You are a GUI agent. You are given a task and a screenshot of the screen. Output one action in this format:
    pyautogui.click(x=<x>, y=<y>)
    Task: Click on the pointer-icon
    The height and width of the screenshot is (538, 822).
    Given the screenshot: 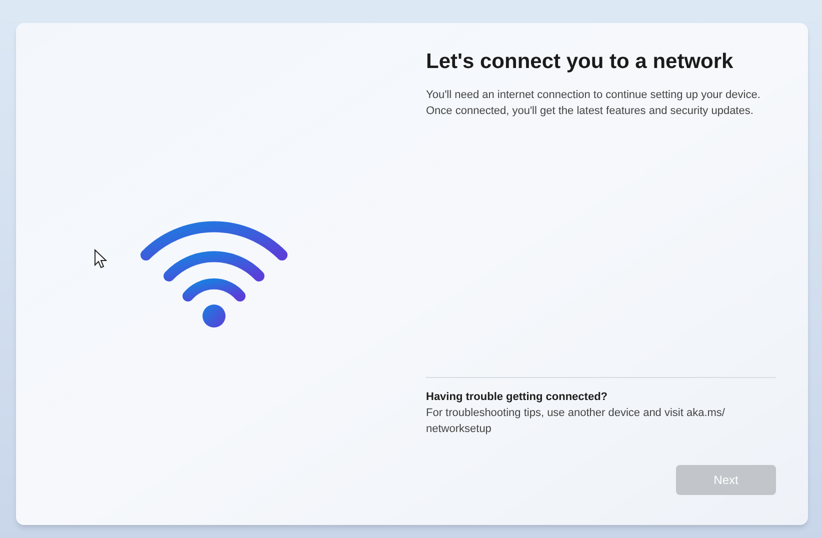 What is the action you would take?
    pyautogui.click(x=100, y=259)
    